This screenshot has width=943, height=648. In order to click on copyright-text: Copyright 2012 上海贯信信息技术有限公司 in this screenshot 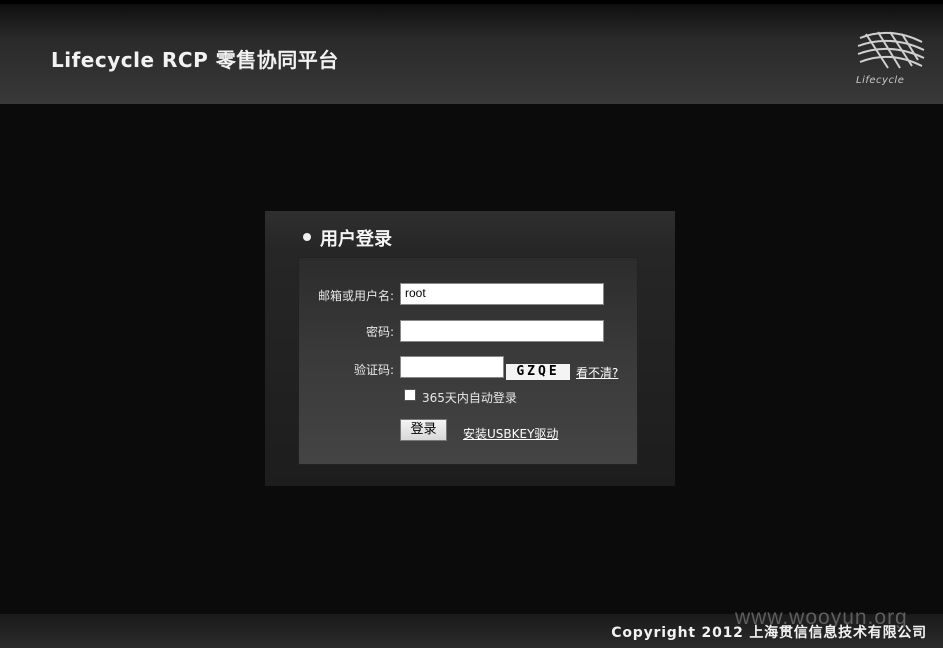, I will do `click(769, 633)`.